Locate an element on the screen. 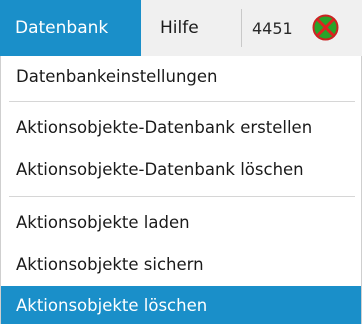  menu-item-label: Aktionsobjekte laden is located at coordinates (103, 222).